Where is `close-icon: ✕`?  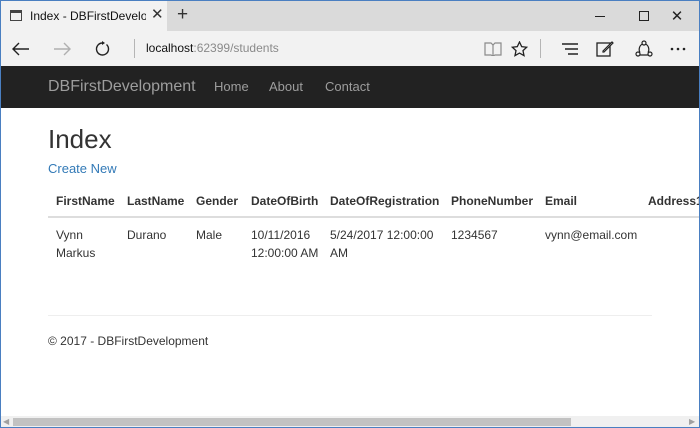
close-icon: ✕ is located at coordinates (677, 16).